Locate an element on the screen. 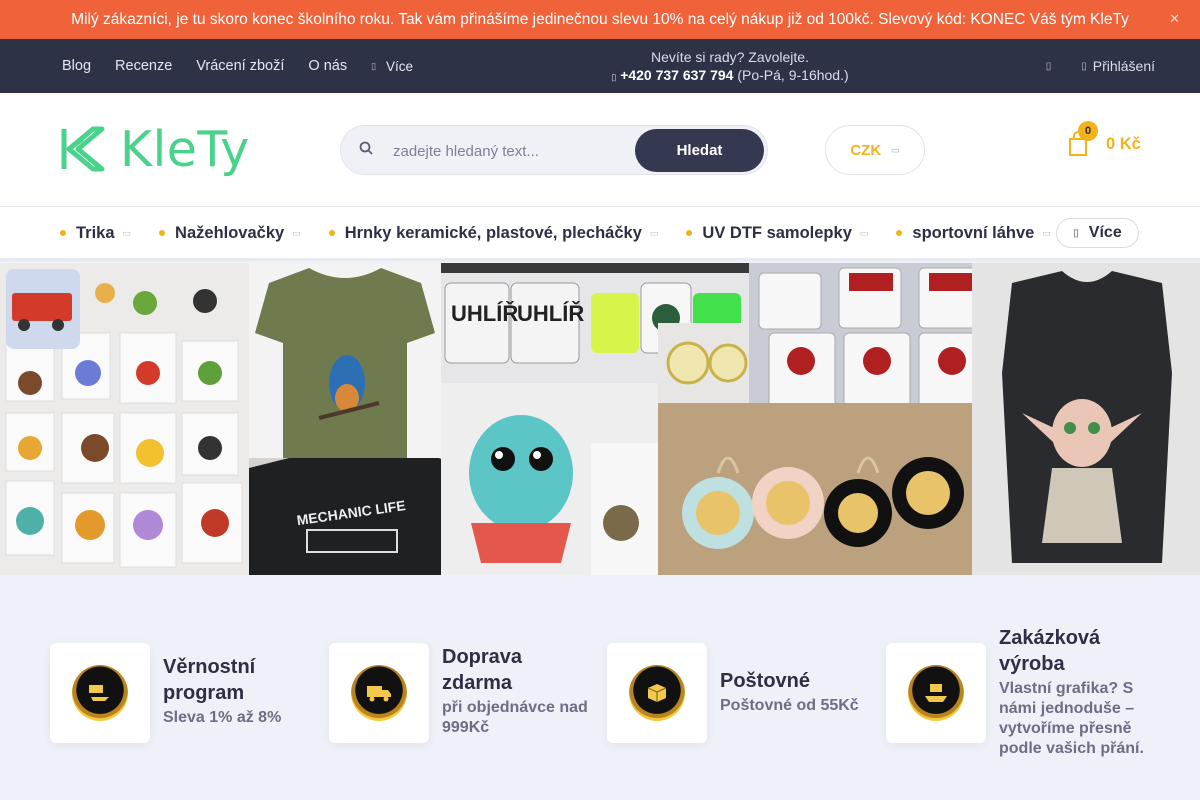 The height and width of the screenshot is (800, 1200). category-item-hrnky: Hrnky keramické, plastové, plecháčky ▭ is located at coordinates (493, 233).